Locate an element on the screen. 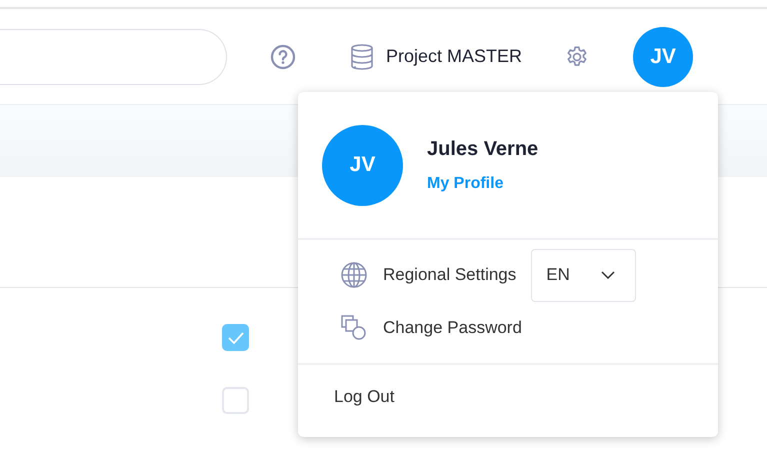 The width and height of the screenshot is (767, 451). shapes-icon is located at coordinates (354, 328).